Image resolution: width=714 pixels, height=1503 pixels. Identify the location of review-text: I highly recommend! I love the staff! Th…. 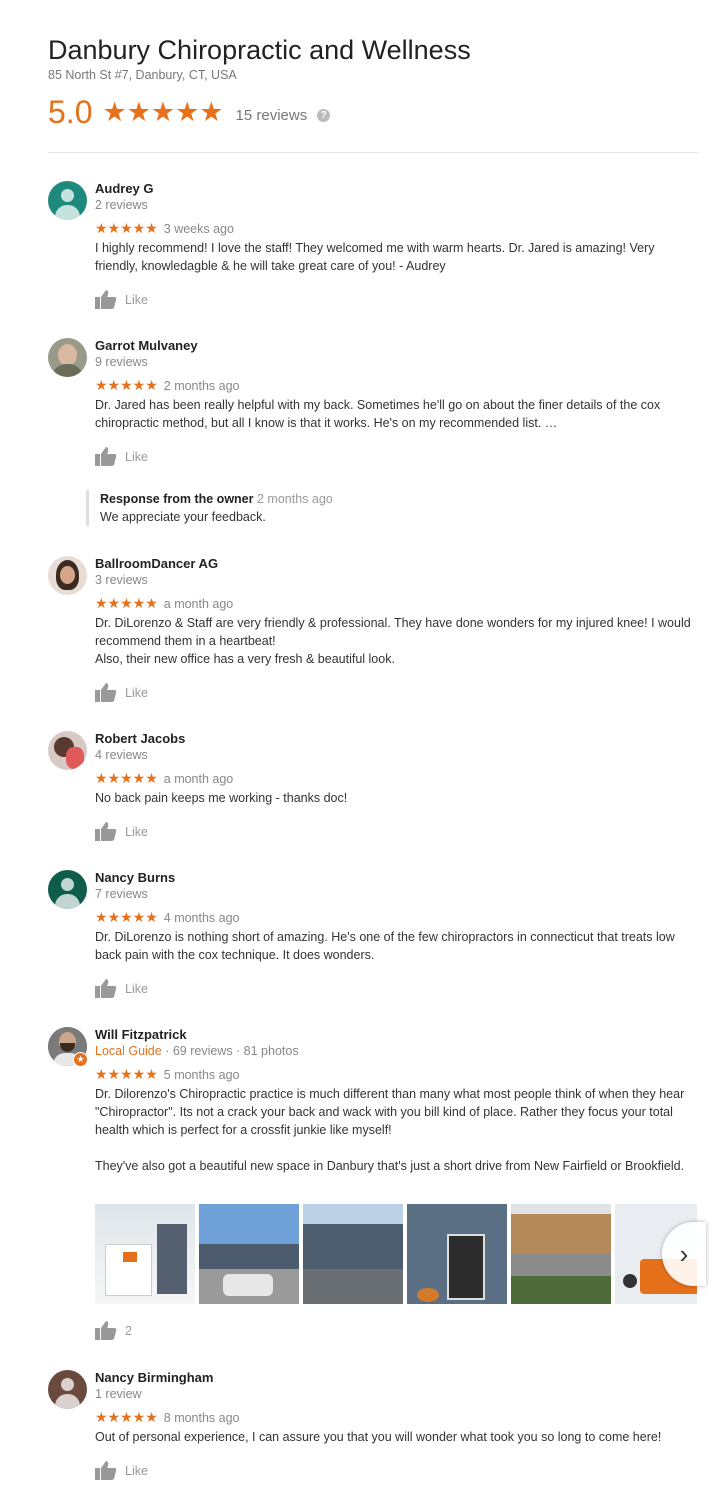
(375, 257).